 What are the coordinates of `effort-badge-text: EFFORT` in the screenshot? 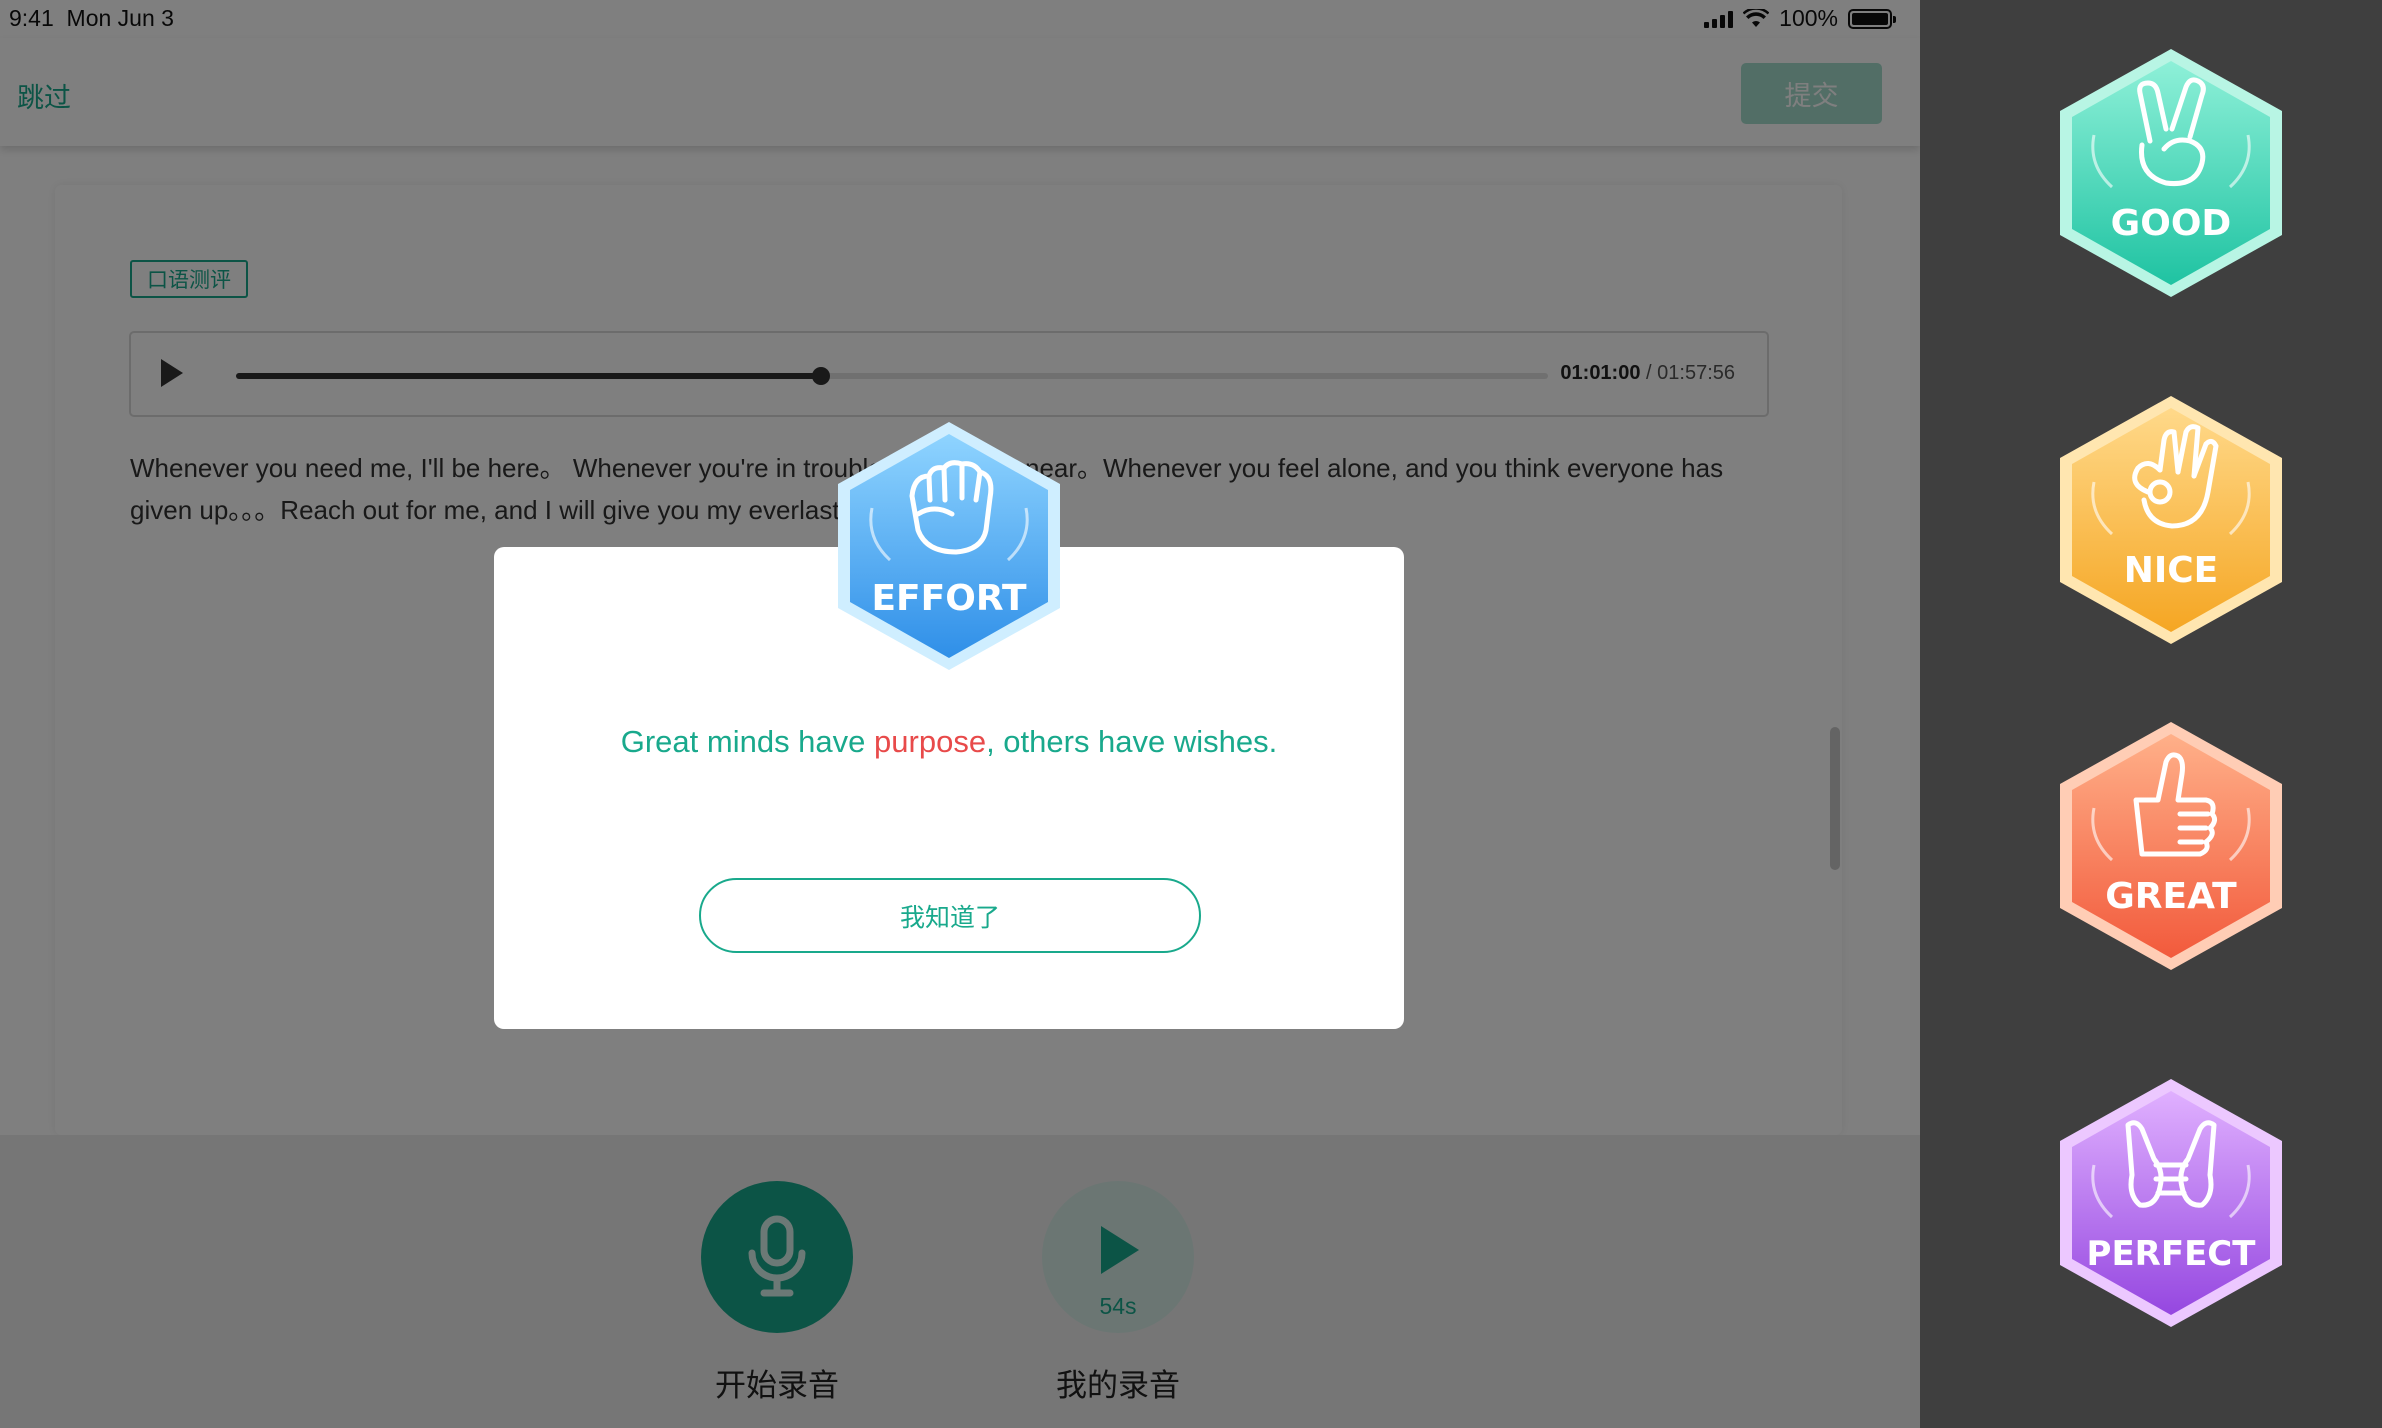 It's located at (948, 598).